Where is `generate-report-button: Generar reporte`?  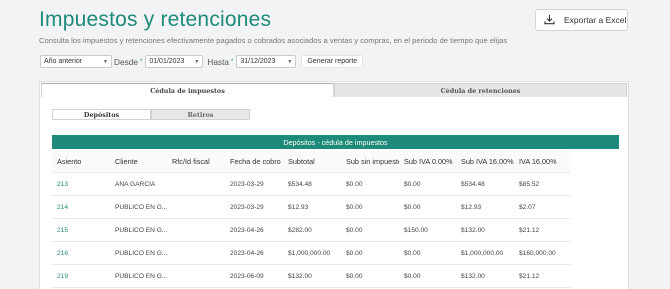 generate-report-button: Generar reporte is located at coordinates (332, 61).